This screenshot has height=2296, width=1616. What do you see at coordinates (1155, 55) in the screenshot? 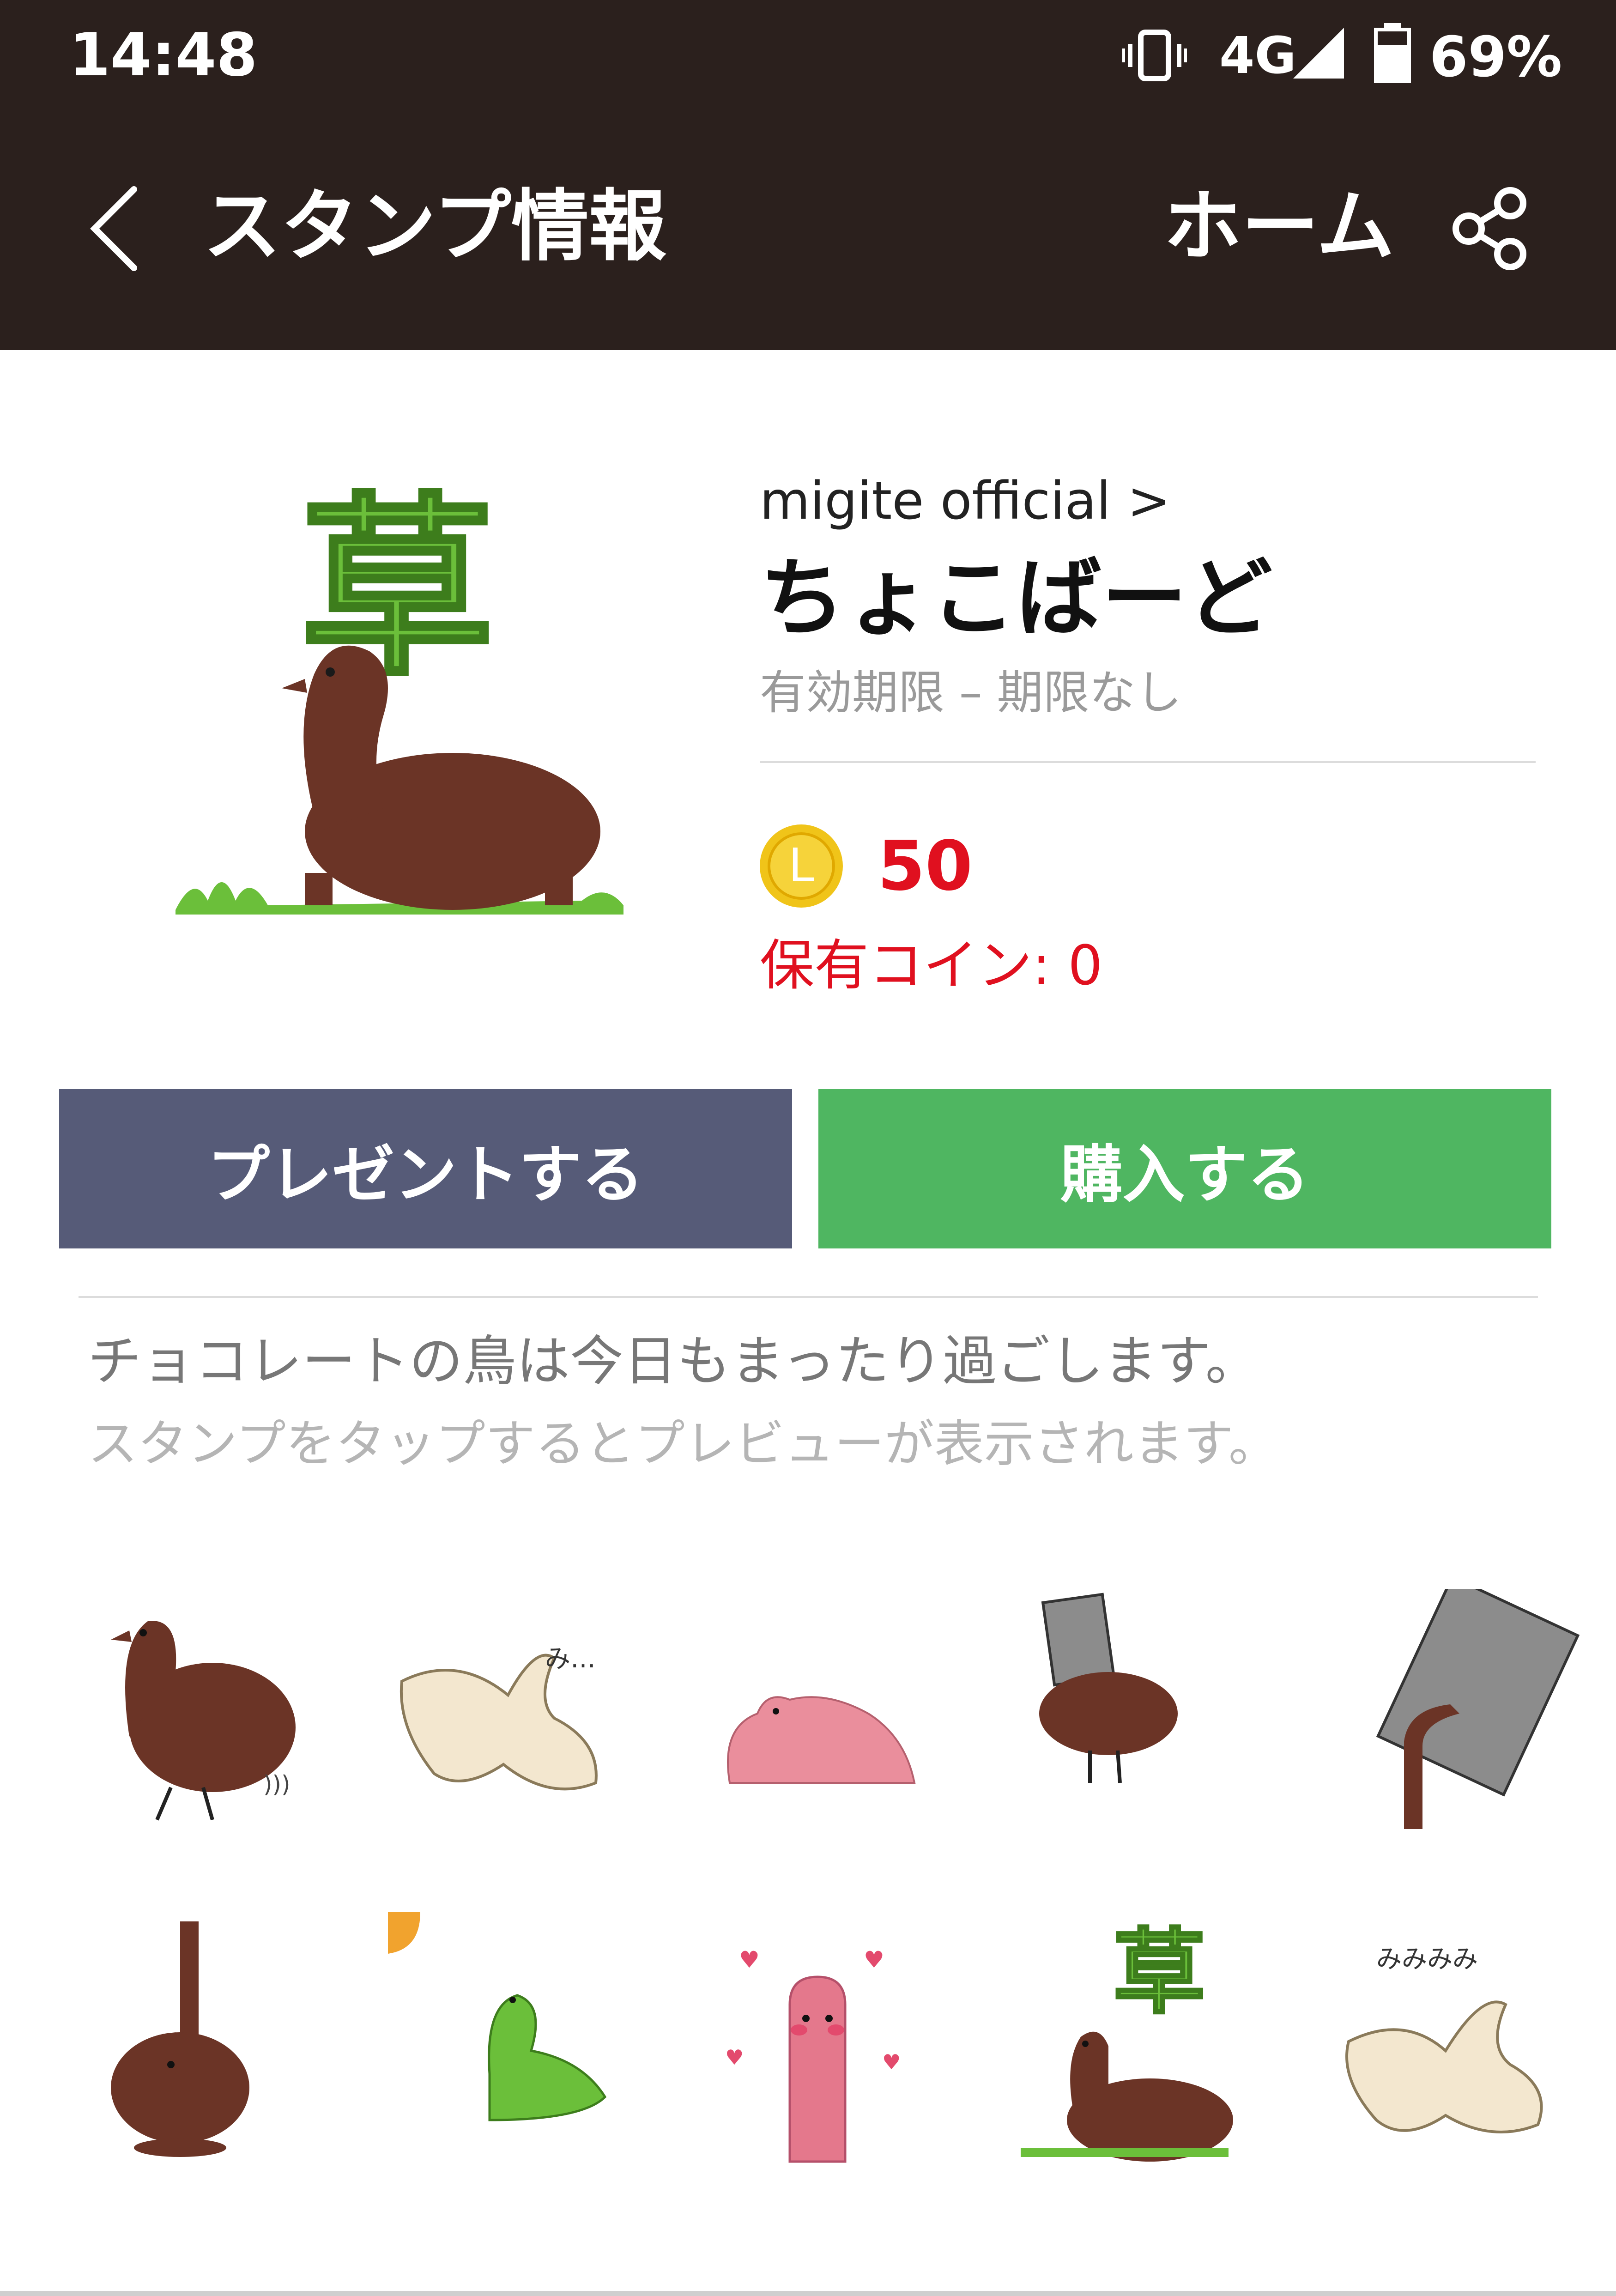
I see `vibrate-icon` at bounding box center [1155, 55].